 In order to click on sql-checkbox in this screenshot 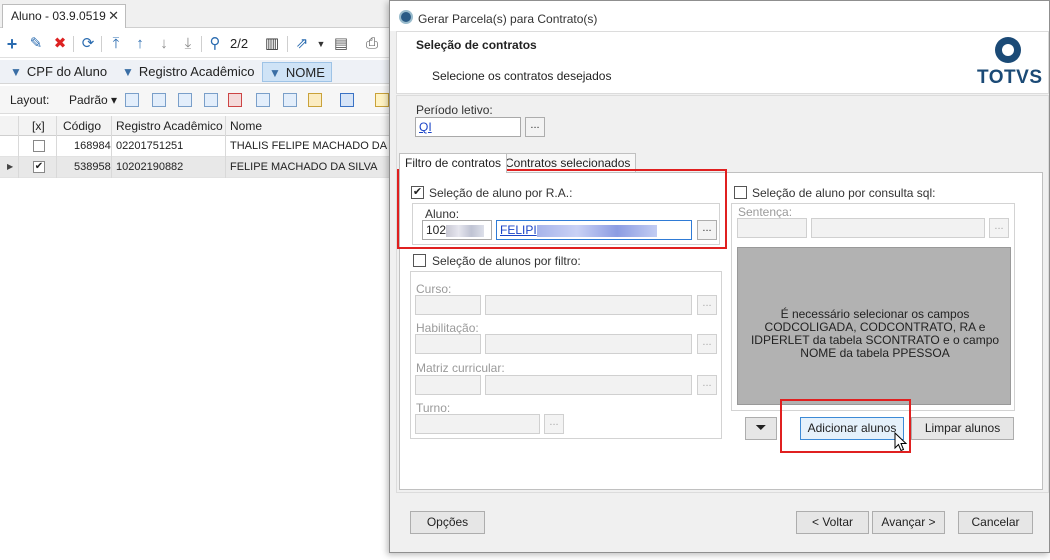, I will do `click(740, 192)`.